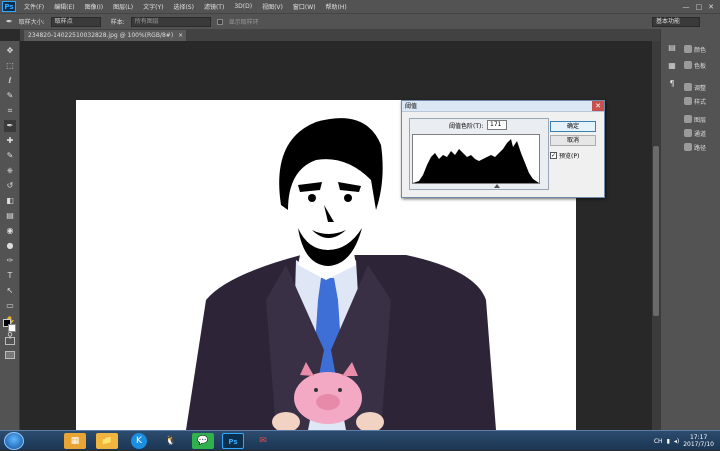 The width and height of the screenshot is (720, 451). Describe the element at coordinates (701, 229) in the screenshot. I see `panel-column: 颜色 色板 调整 样式 图层 通道 路径` at that location.